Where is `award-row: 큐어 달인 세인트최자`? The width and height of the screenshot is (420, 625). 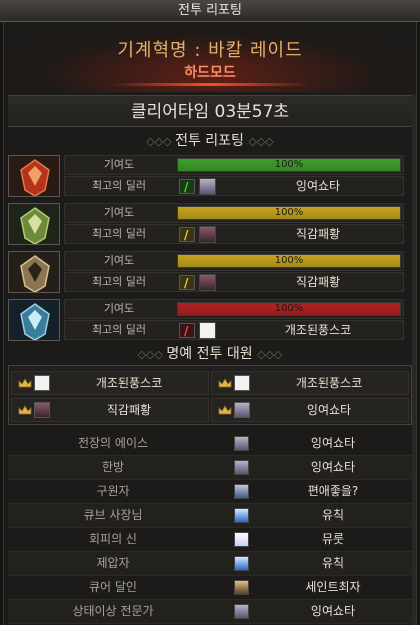
award-row: 큐어 달인 세인트최자 is located at coordinates (210, 588).